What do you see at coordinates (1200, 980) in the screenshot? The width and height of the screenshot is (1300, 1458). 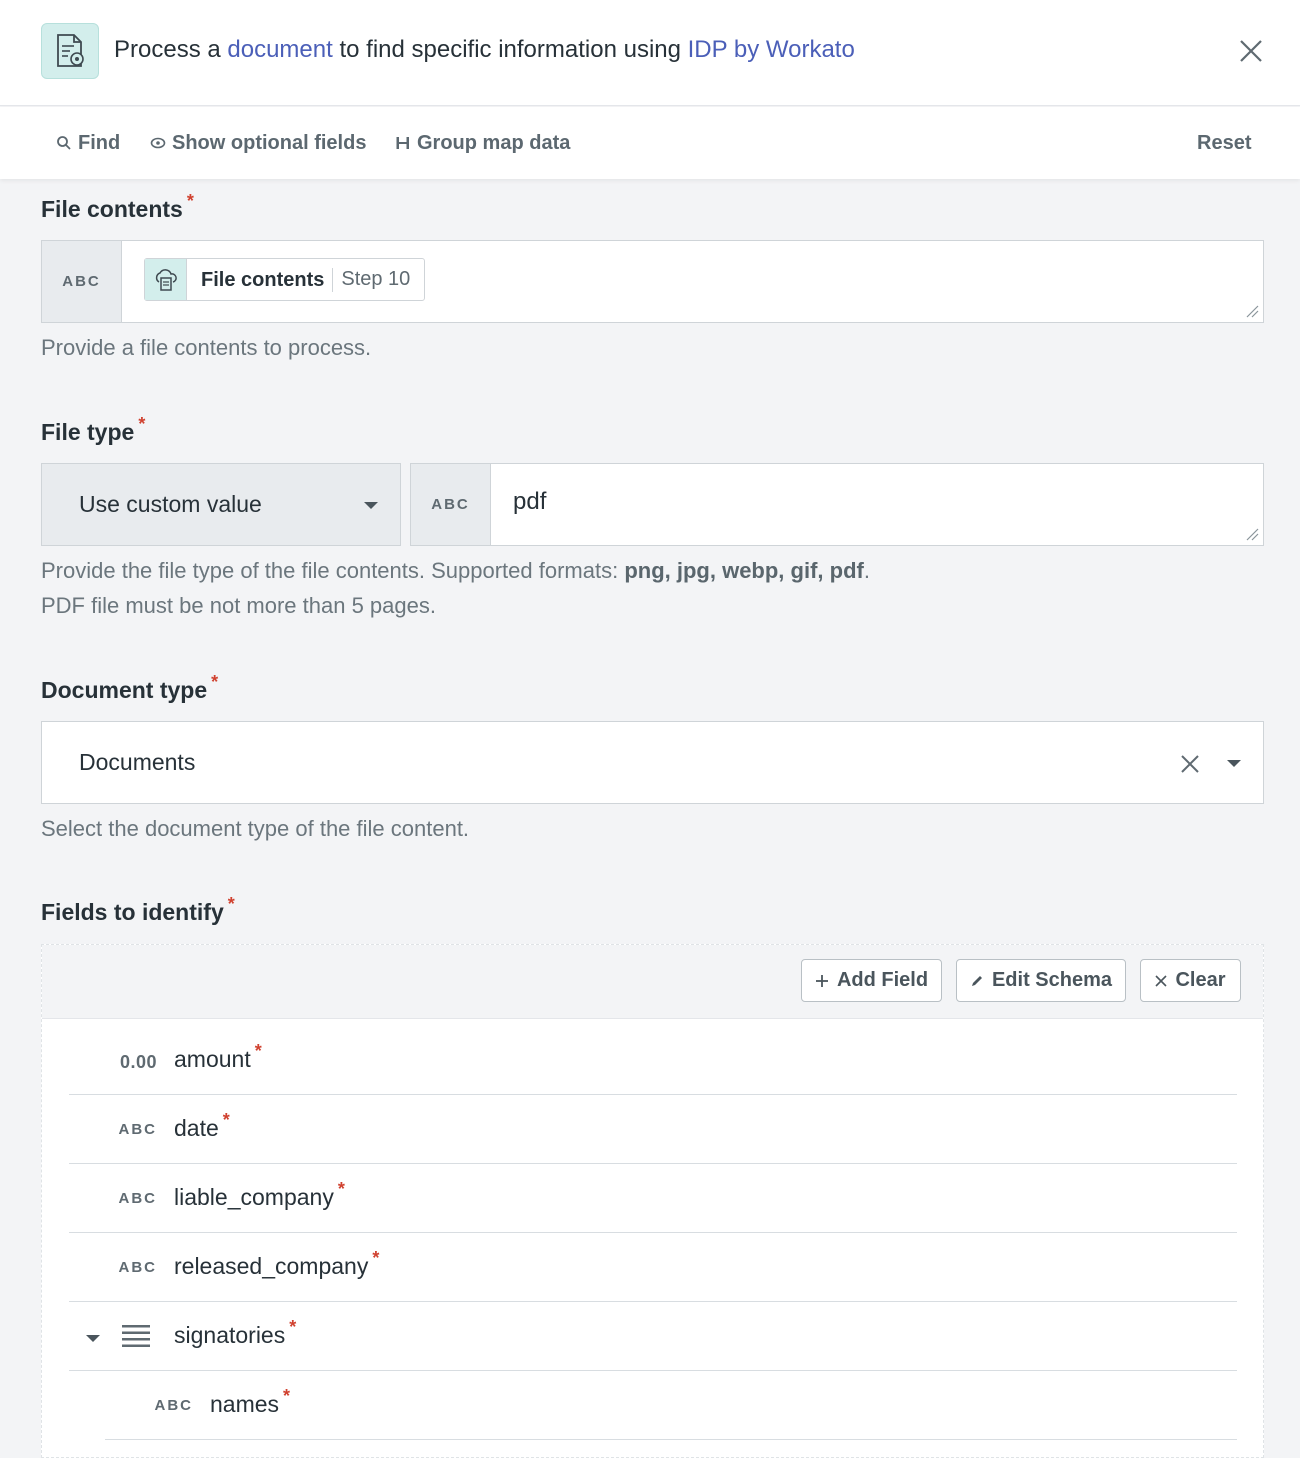 I see `clear-label: Clear` at bounding box center [1200, 980].